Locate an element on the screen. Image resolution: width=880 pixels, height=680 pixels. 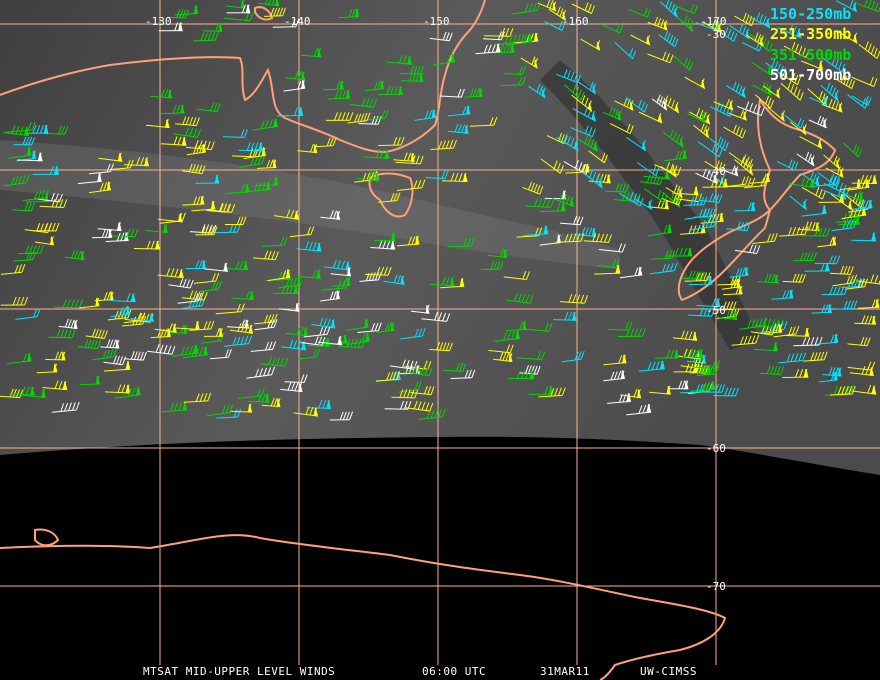
lon-label: -170 is located at coordinates (713, 21).